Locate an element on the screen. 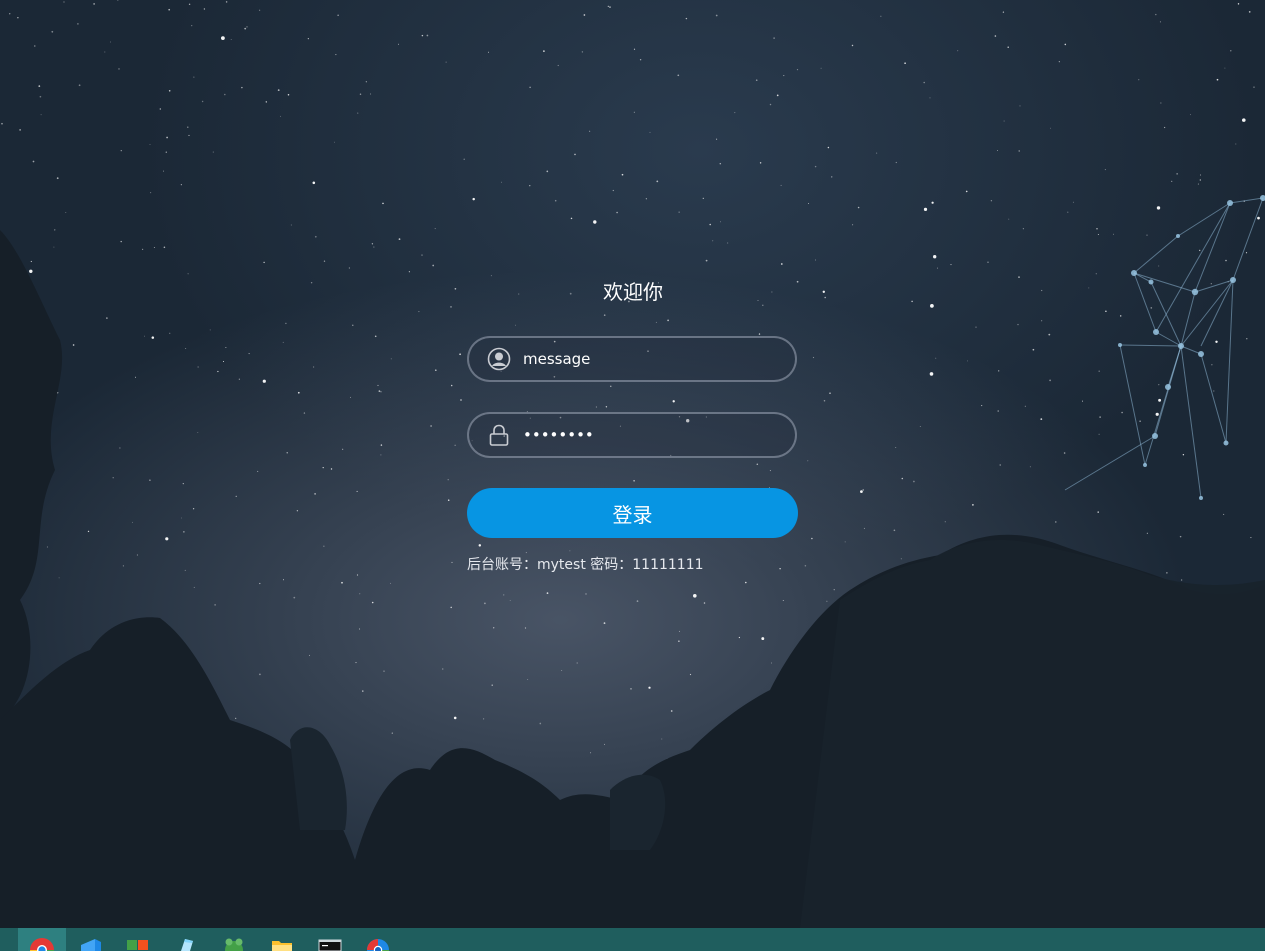  taskbar-item-file-explorer is located at coordinates (282, 939).